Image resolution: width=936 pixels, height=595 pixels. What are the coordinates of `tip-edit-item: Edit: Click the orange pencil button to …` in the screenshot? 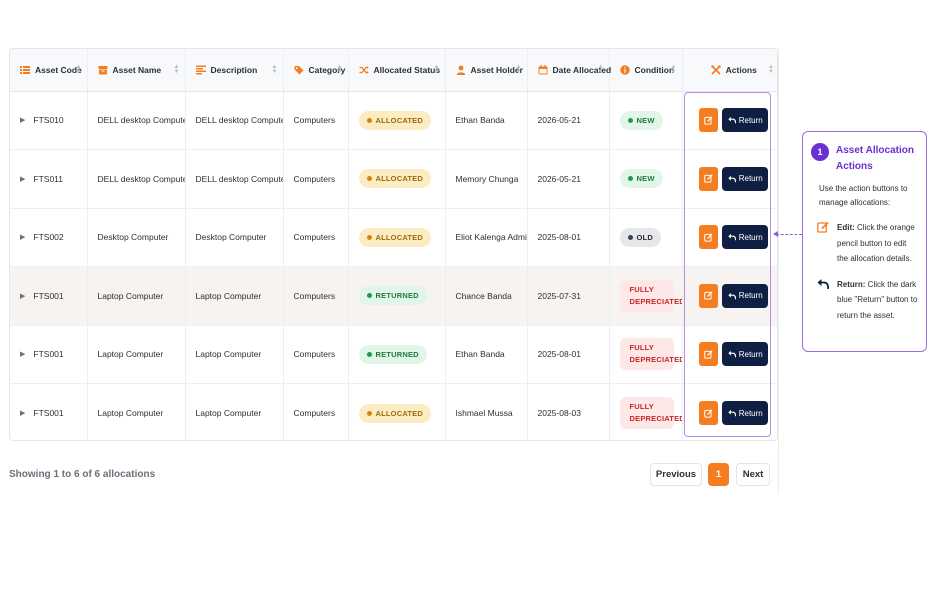 It's located at (864, 243).